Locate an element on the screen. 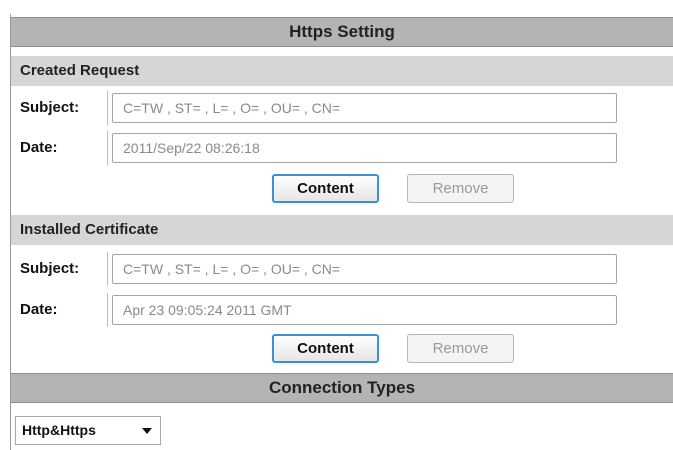  created-request-date-field: 2011/Sep/22 08:26:18 is located at coordinates (364, 148).